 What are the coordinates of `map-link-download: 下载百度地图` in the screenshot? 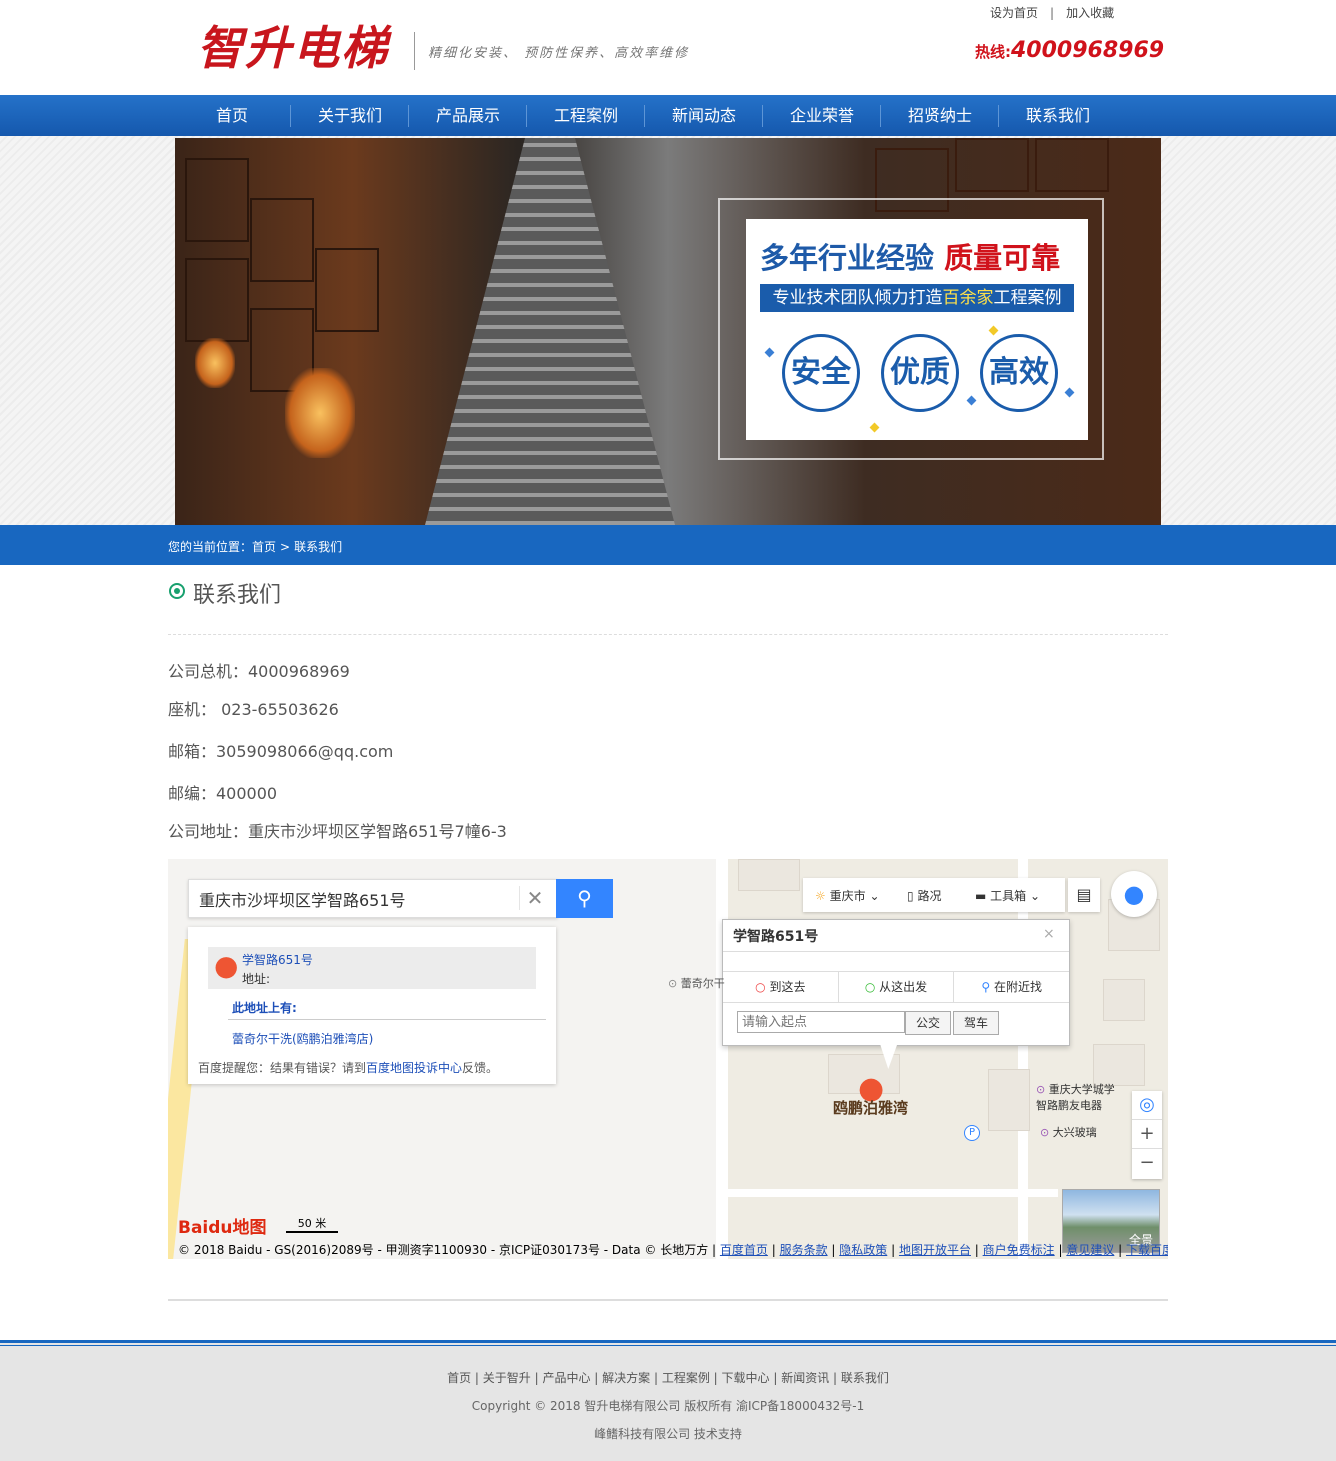 It's located at (1147, 1250).